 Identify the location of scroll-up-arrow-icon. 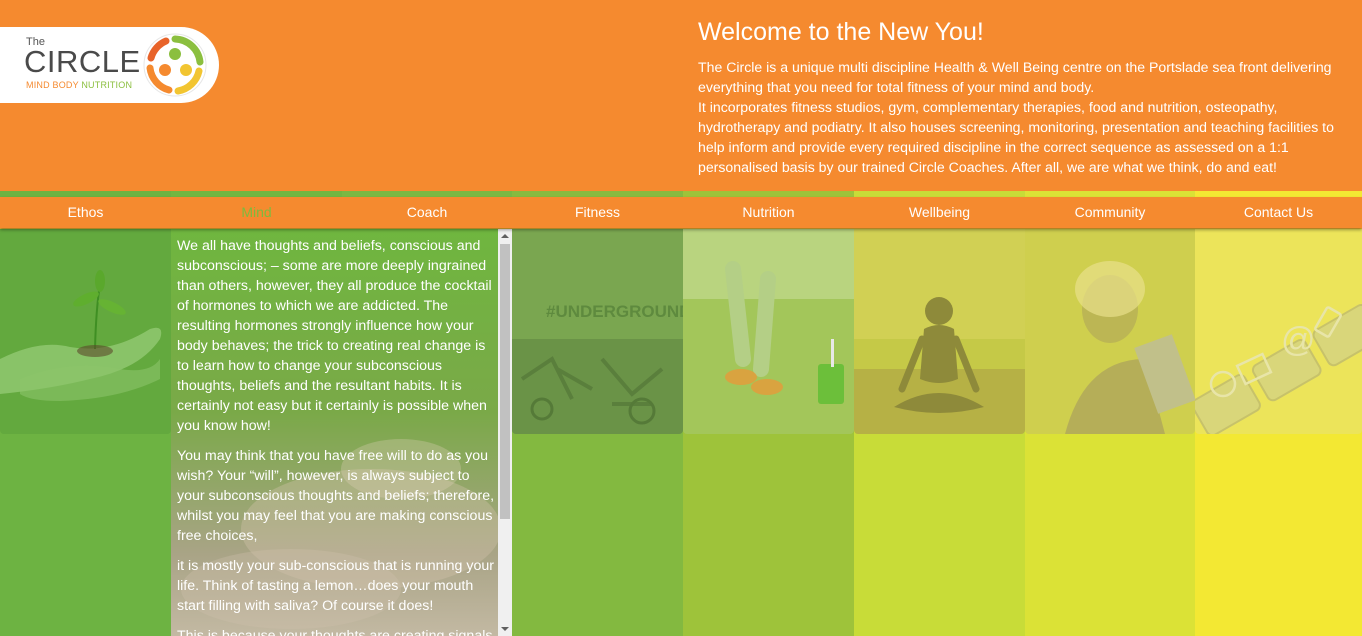
(505, 236).